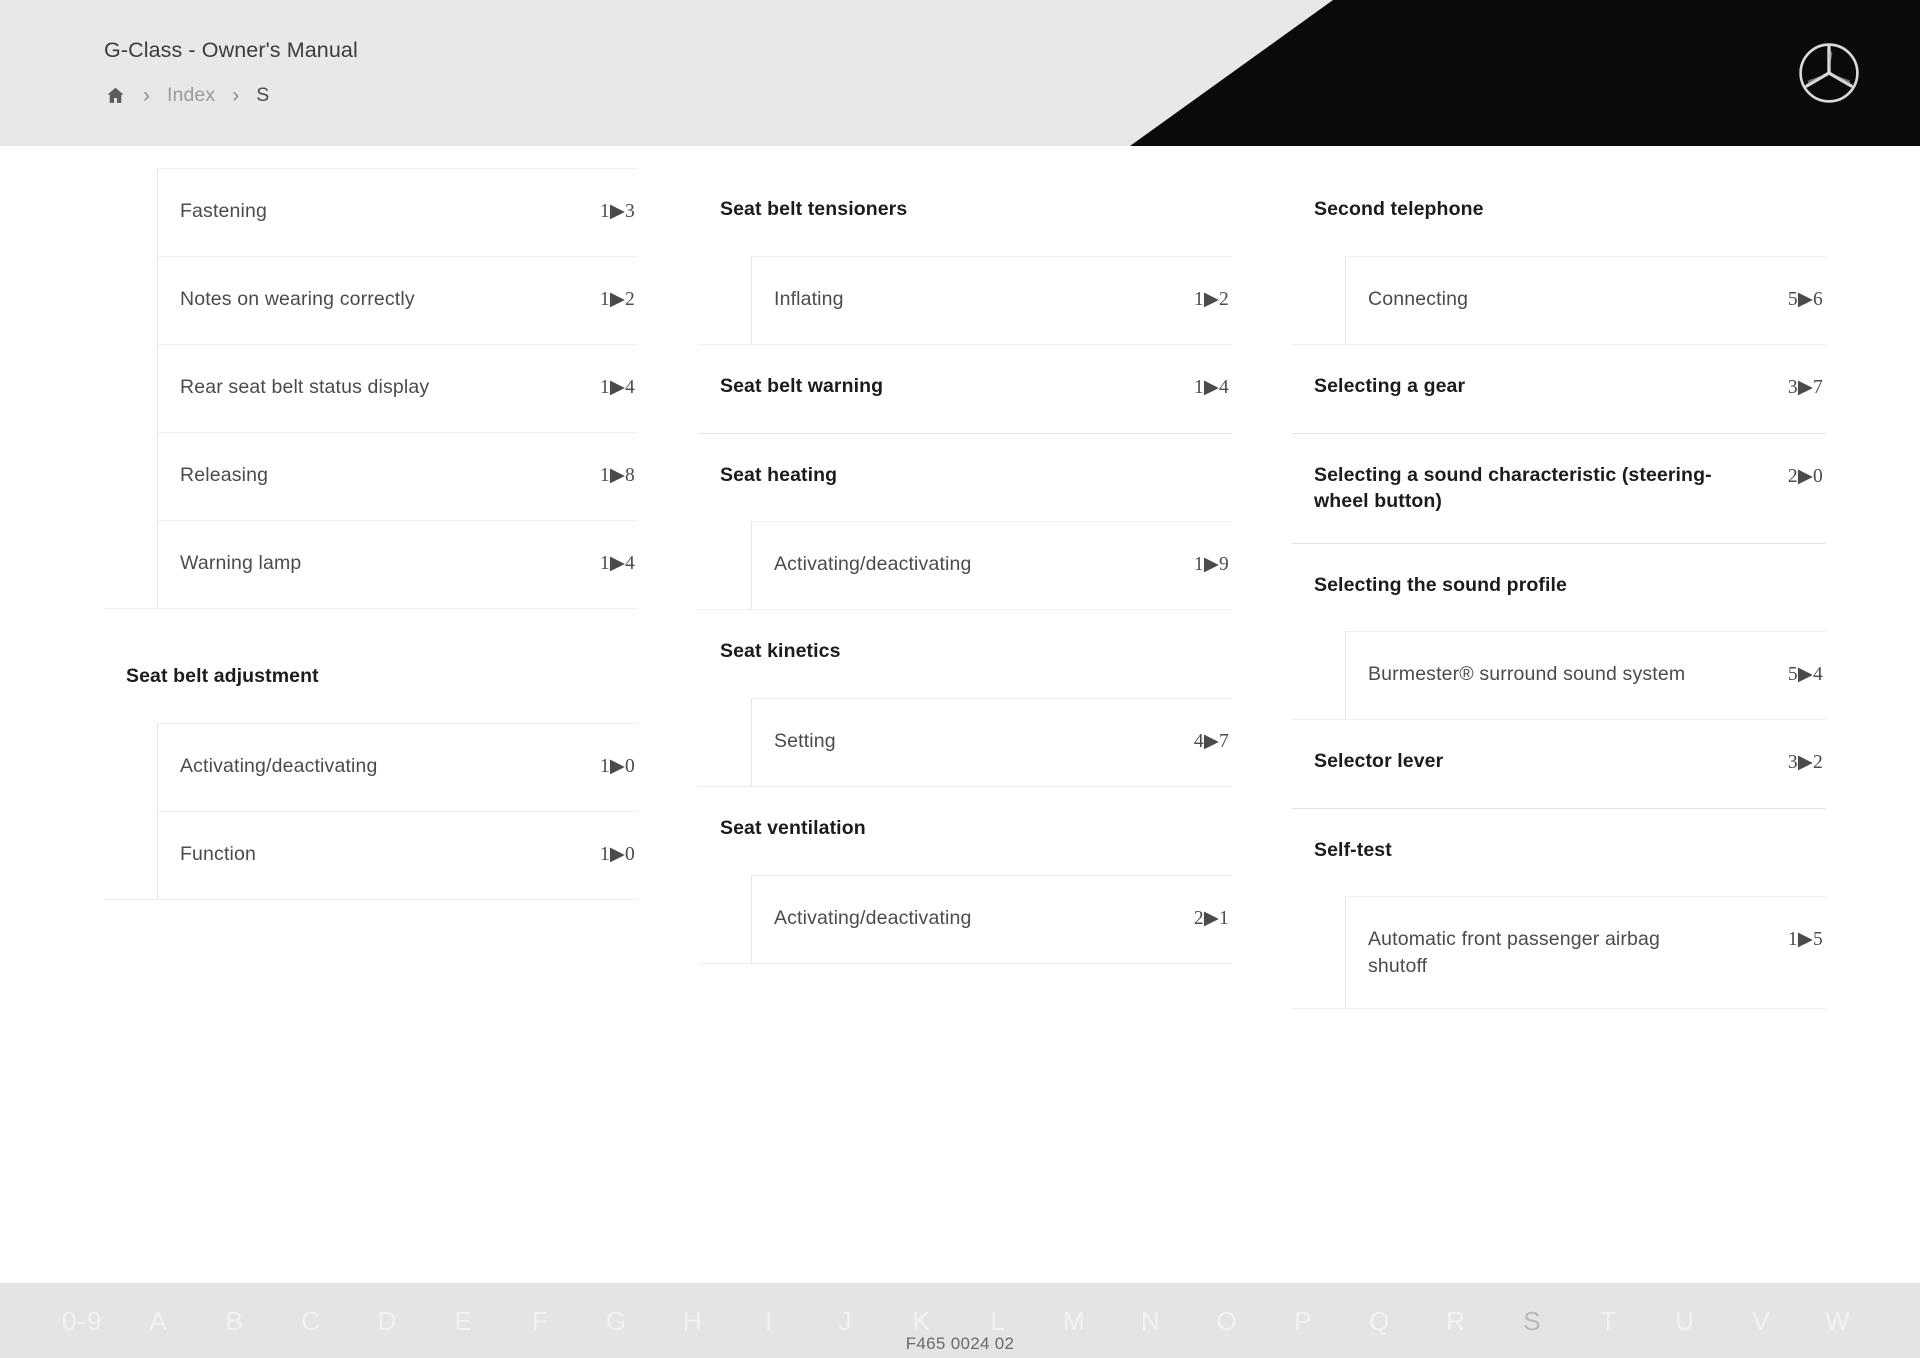 This screenshot has width=1920, height=1358. I want to click on entry-label: Second telephone, so click(1399, 209).